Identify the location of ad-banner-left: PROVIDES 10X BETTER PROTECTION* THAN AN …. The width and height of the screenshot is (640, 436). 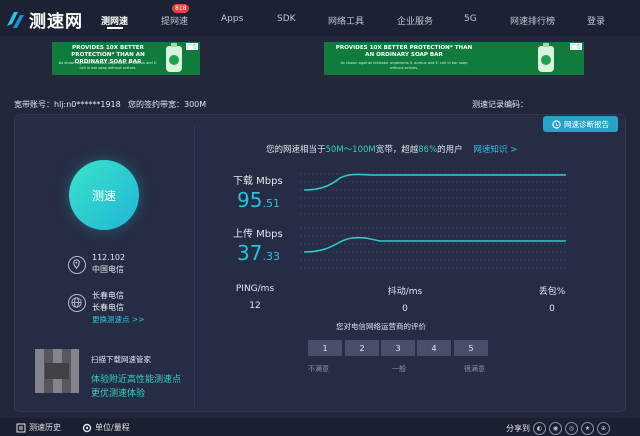
(126, 58).